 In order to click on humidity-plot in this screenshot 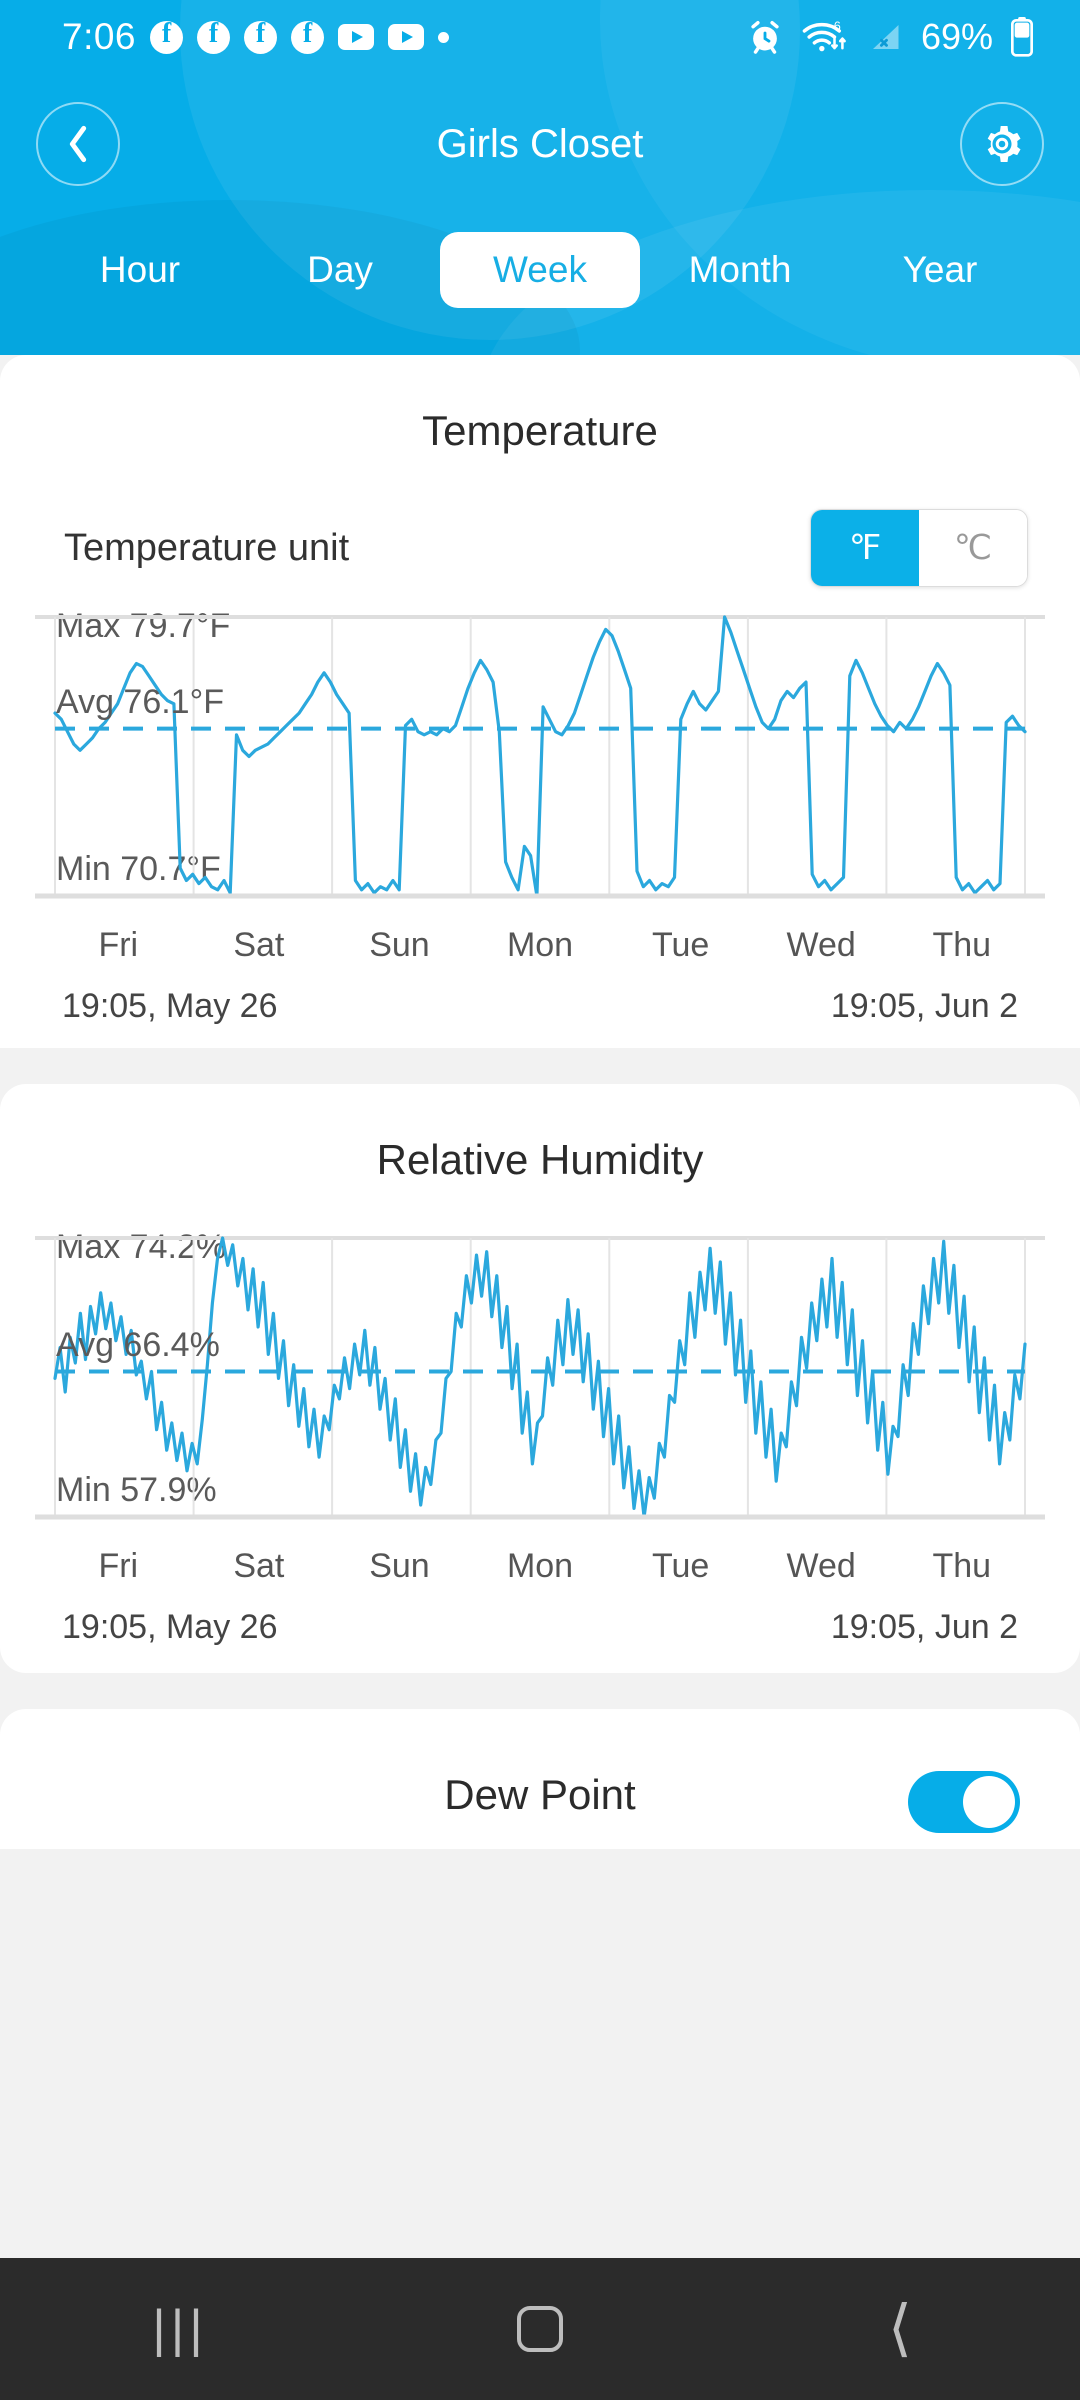, I will do `click(540, 1386)`.